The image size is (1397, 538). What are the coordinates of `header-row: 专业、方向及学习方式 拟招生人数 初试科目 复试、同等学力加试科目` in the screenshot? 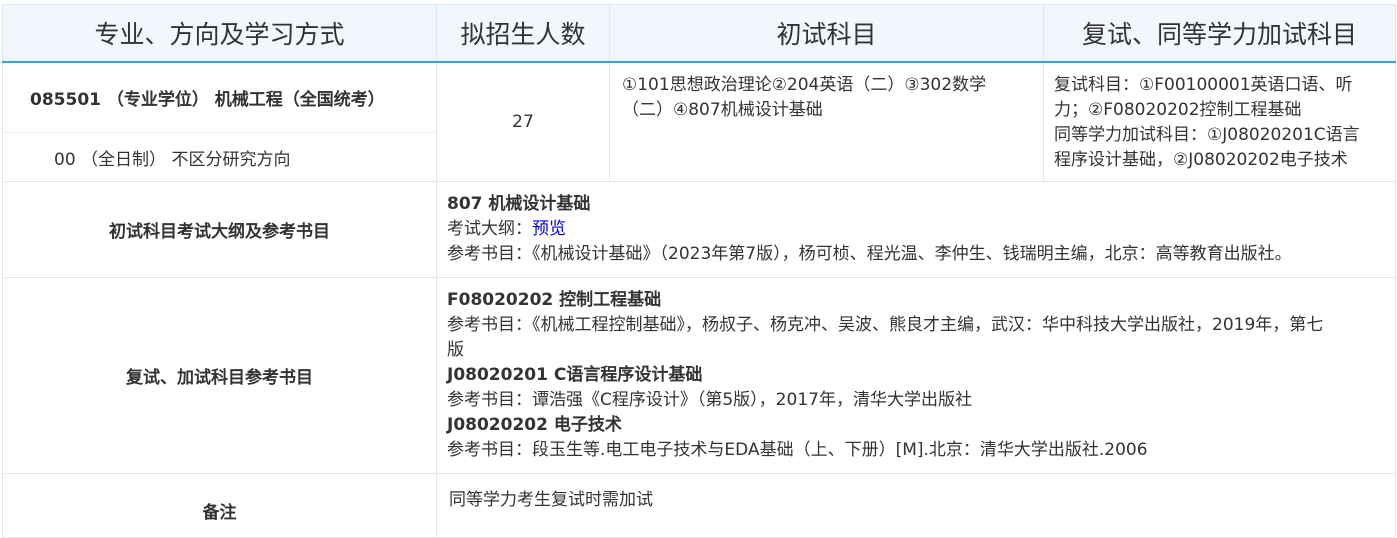 It's located at (699, 33).